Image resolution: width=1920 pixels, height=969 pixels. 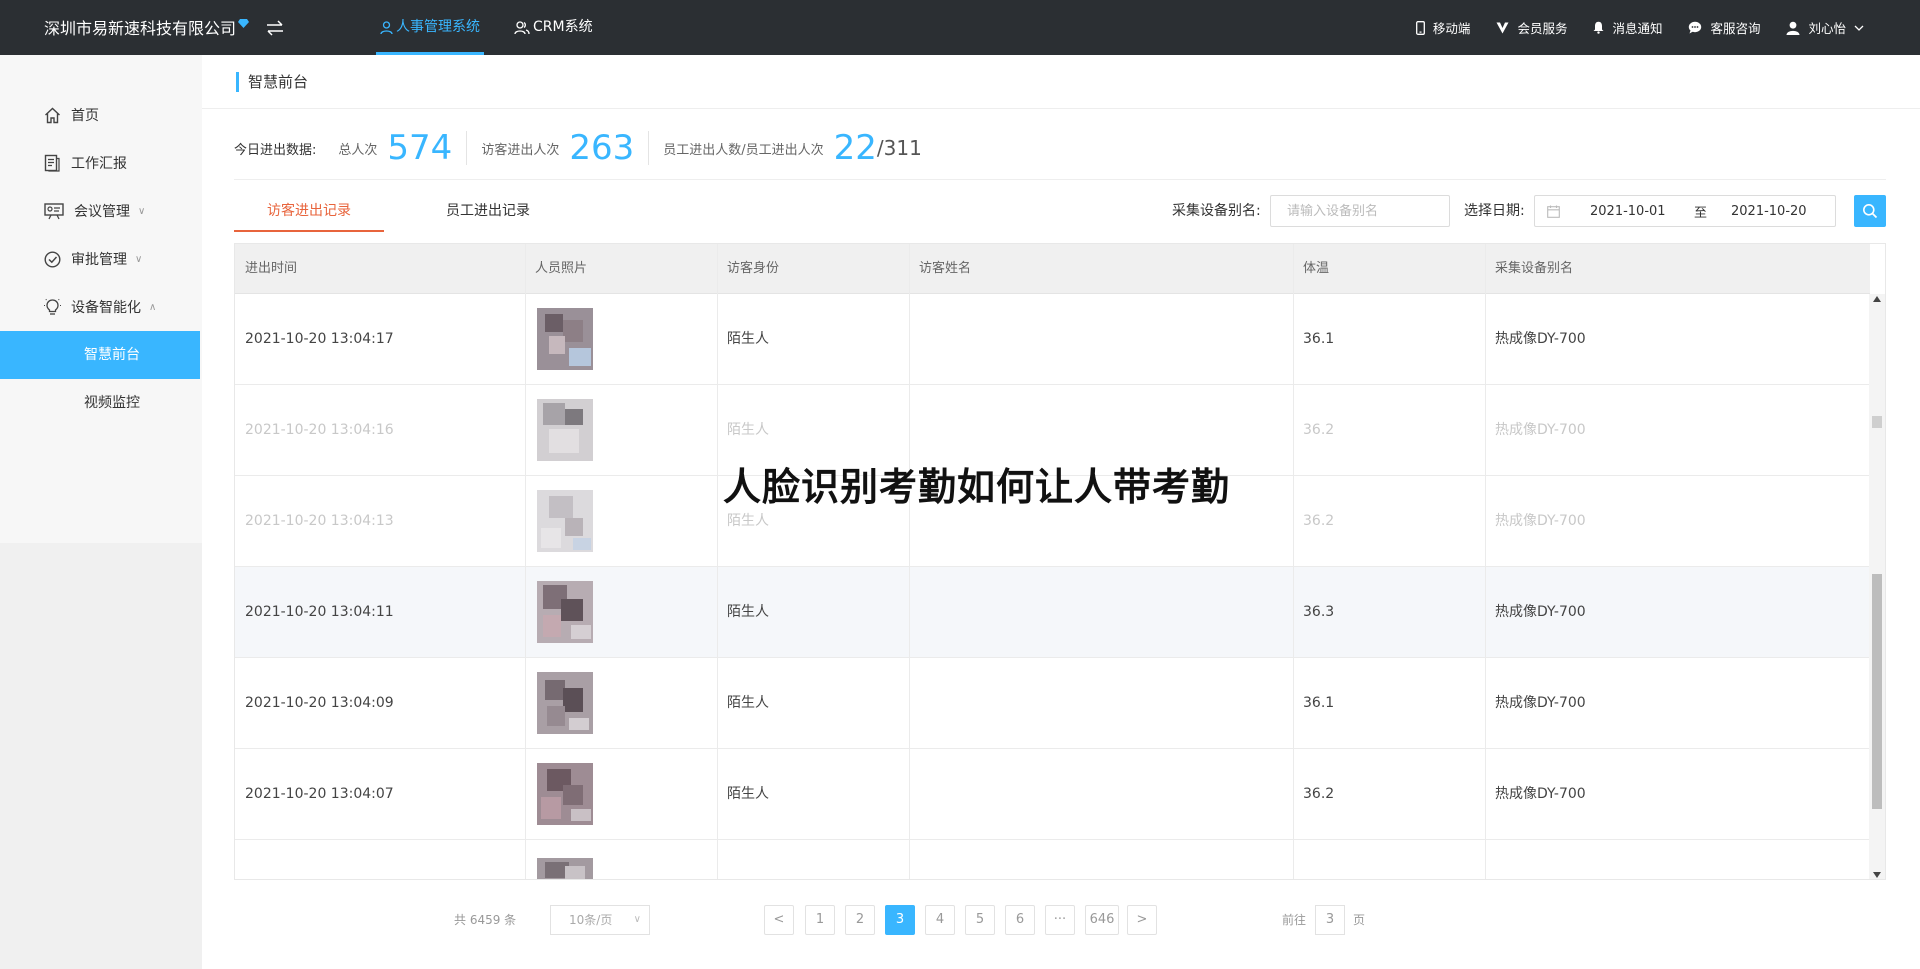 I want to click on mobile-link: 移动端, so click(x=1442, y=27).